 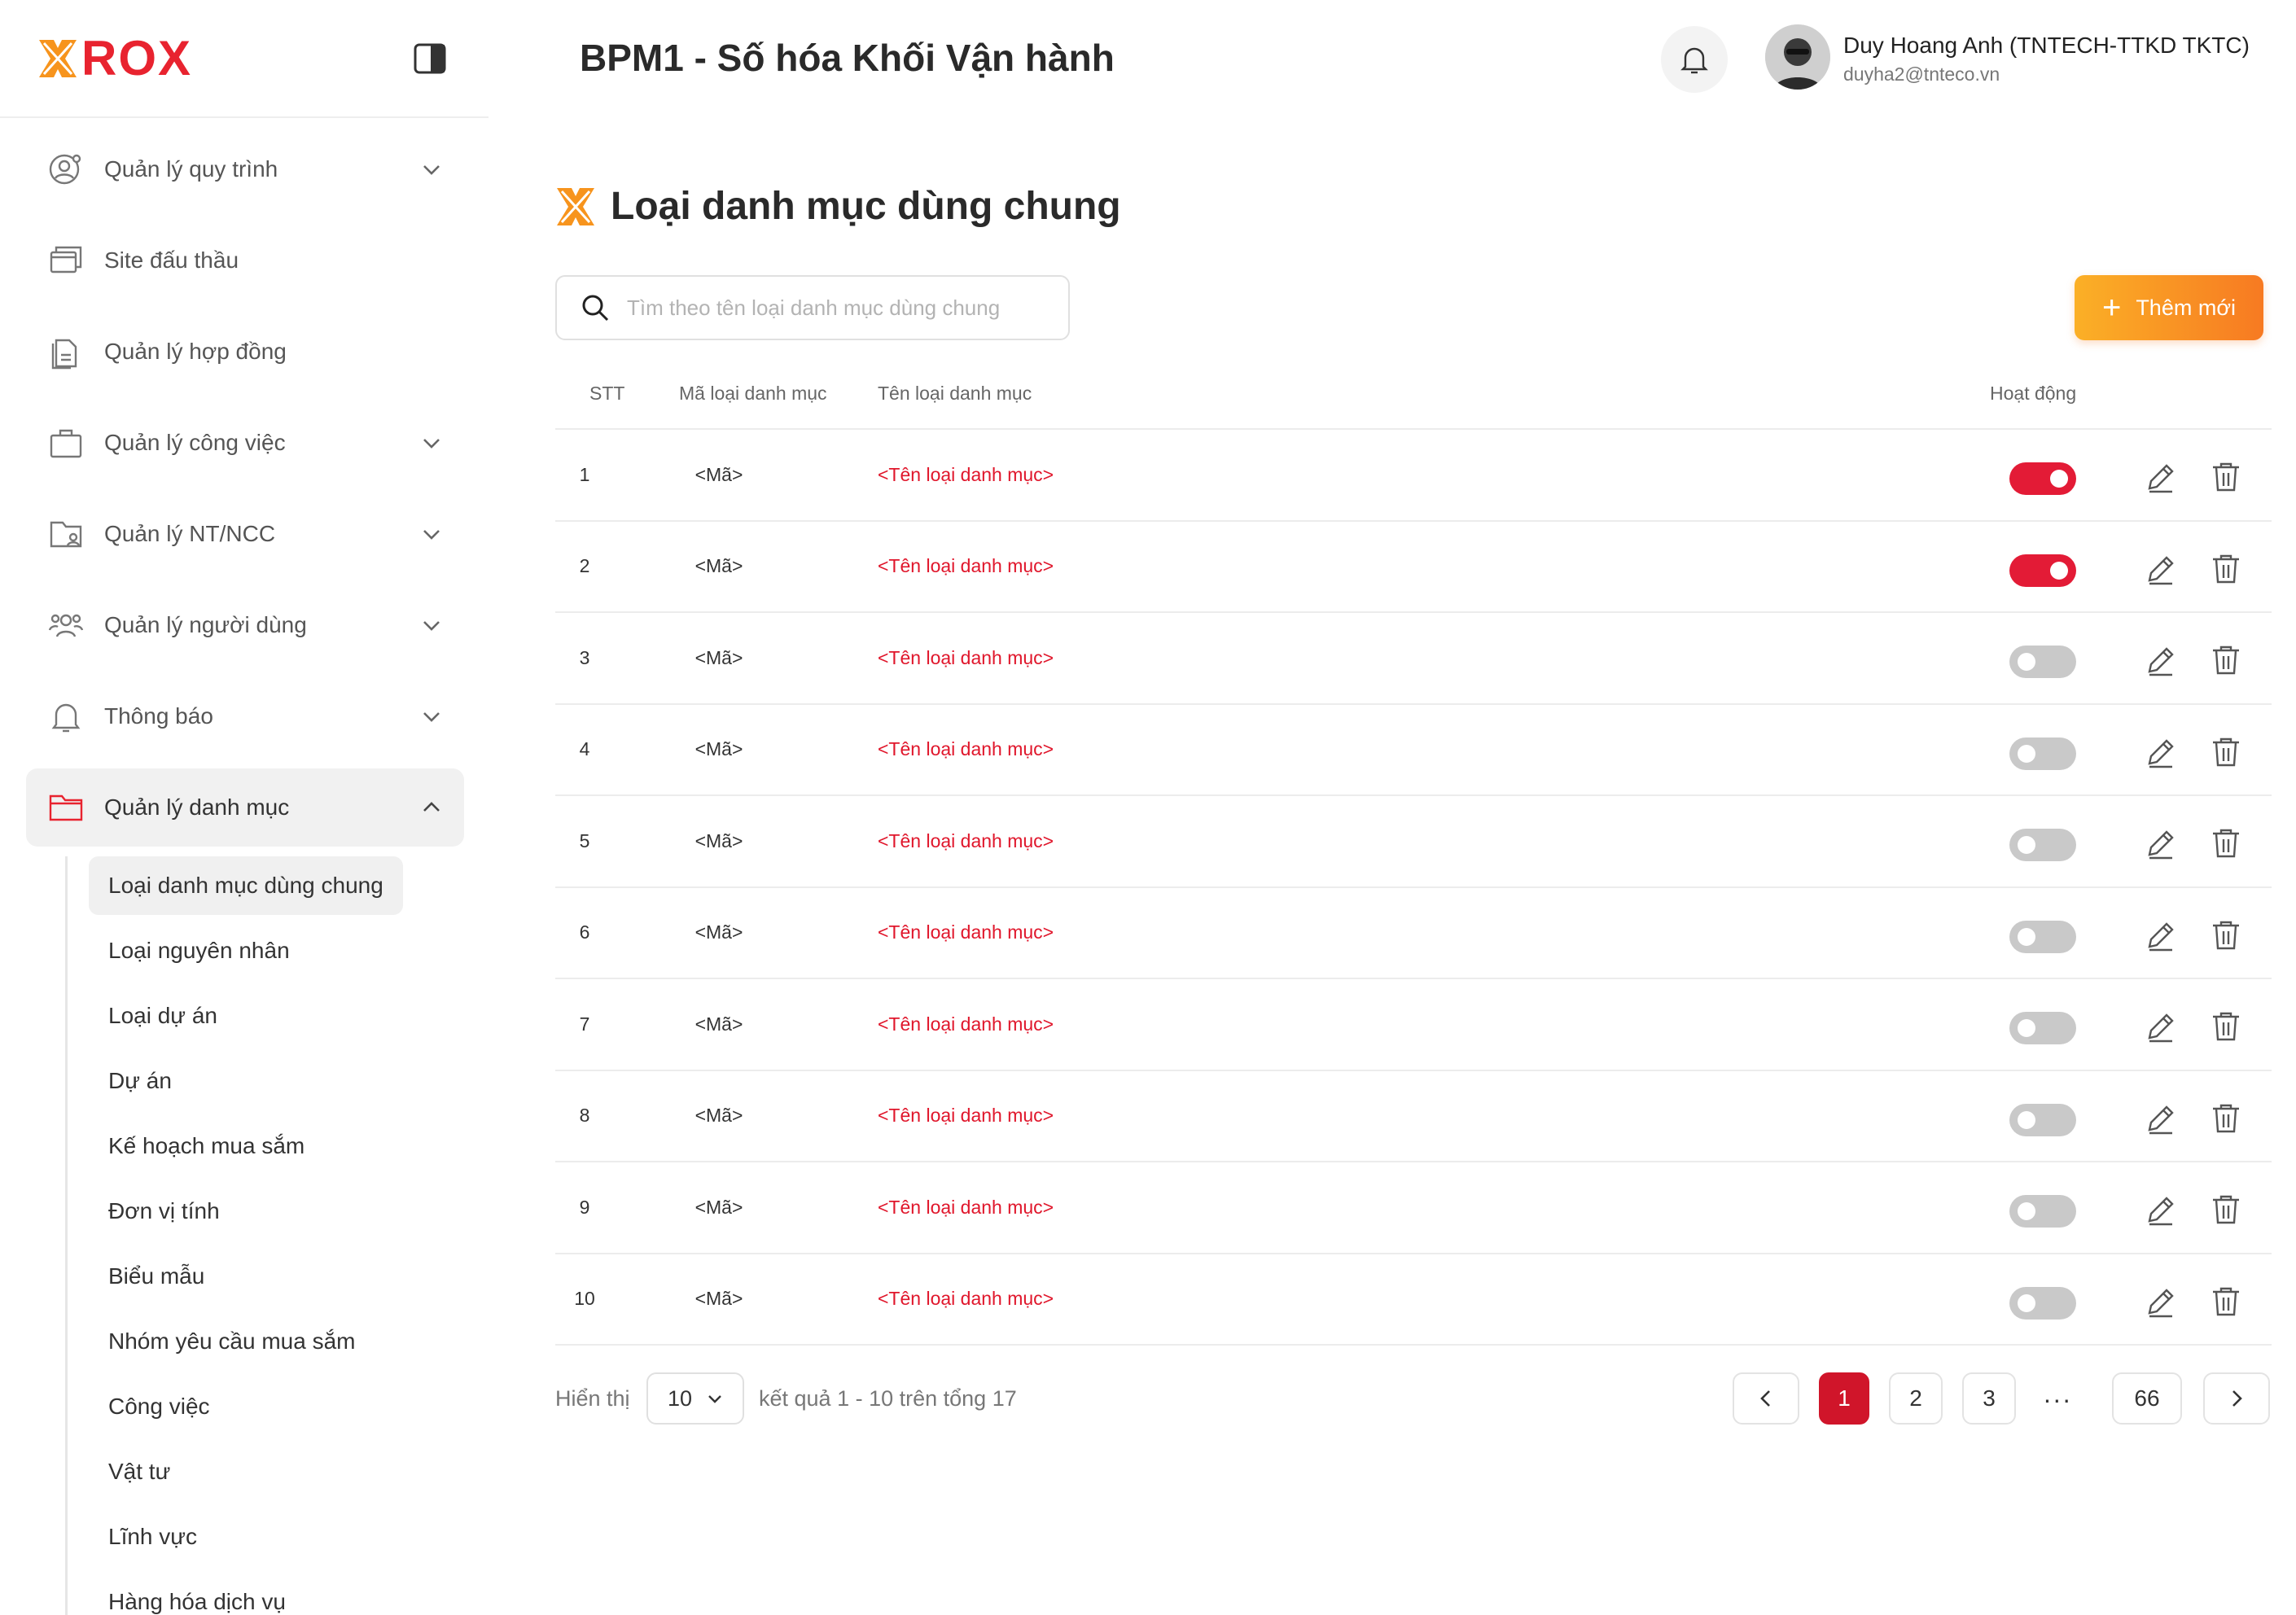 What do you see at coordinates (159, 1406) in the screenshot?
I see `submenu-item: Công việc` at bounding box center [159, 1406].